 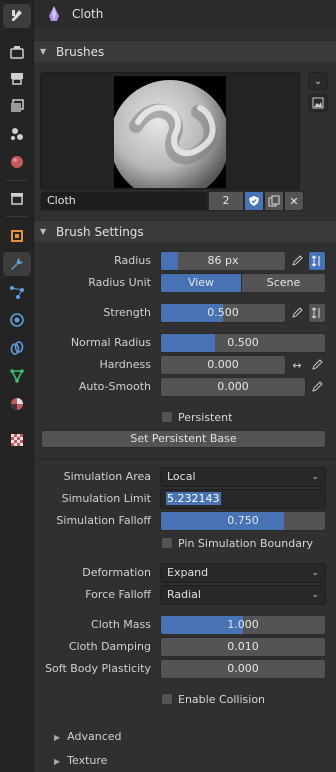 I want to click on object-tab, so click(x=17, y=236).